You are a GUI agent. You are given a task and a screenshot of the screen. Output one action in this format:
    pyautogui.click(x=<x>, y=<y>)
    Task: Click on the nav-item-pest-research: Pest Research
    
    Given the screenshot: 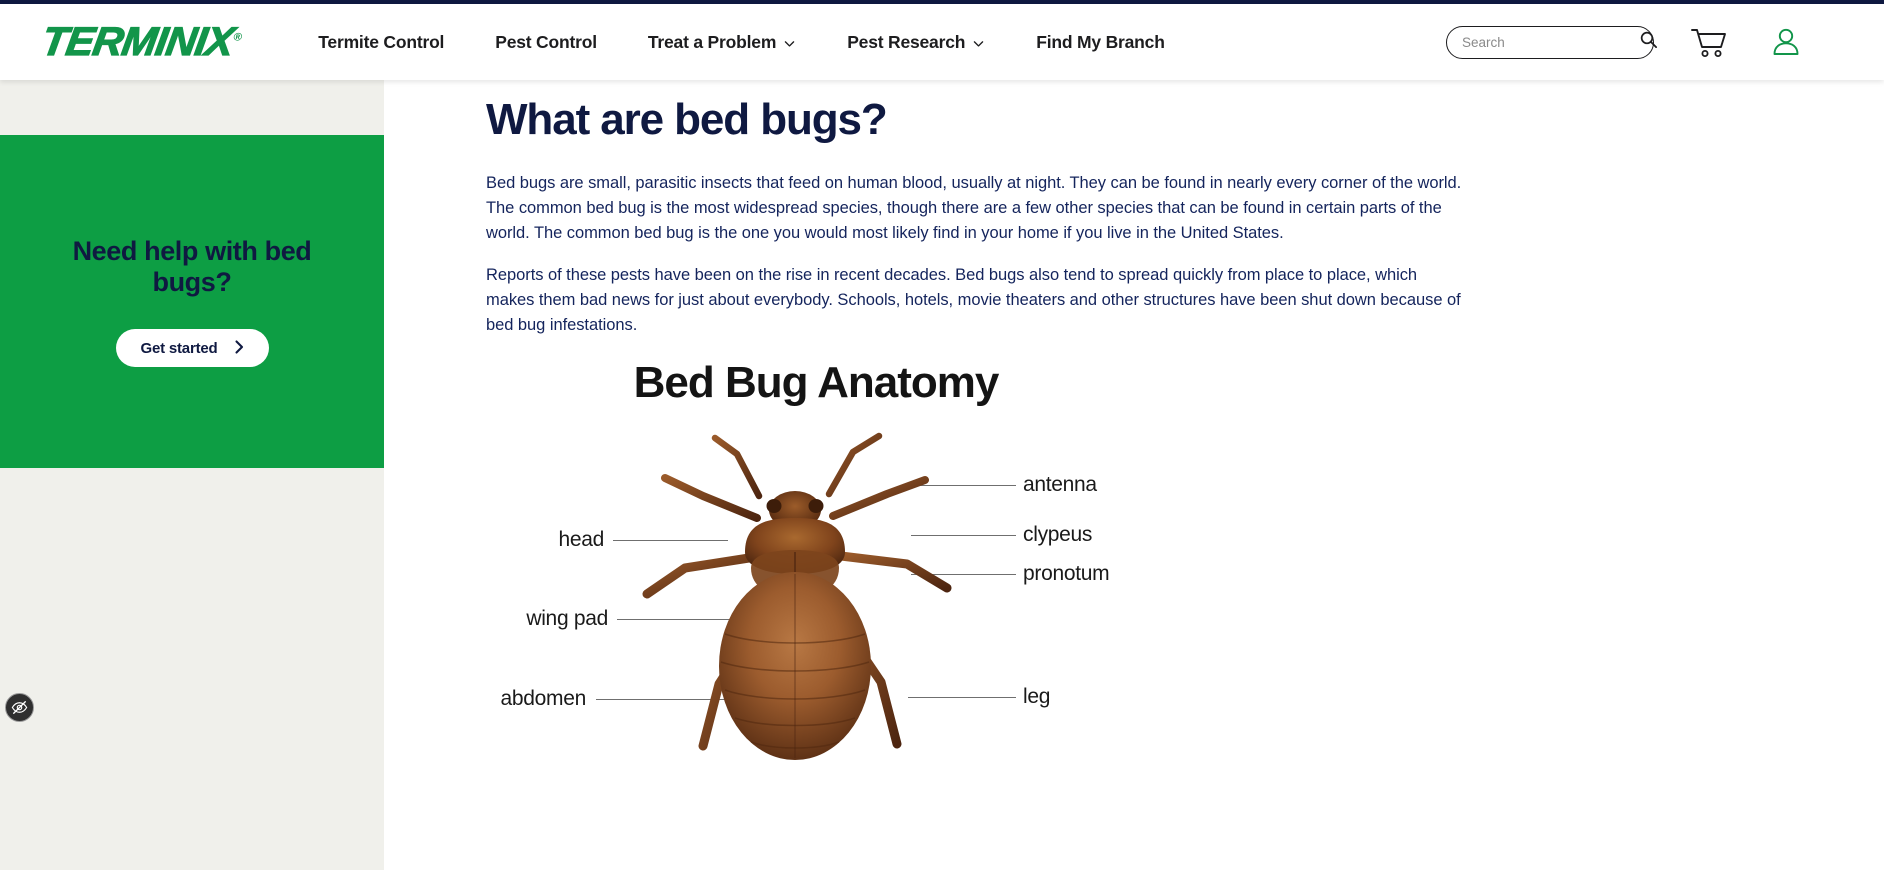 What is the action you would take?
    pyautogui.click(x=916, y=42)
    